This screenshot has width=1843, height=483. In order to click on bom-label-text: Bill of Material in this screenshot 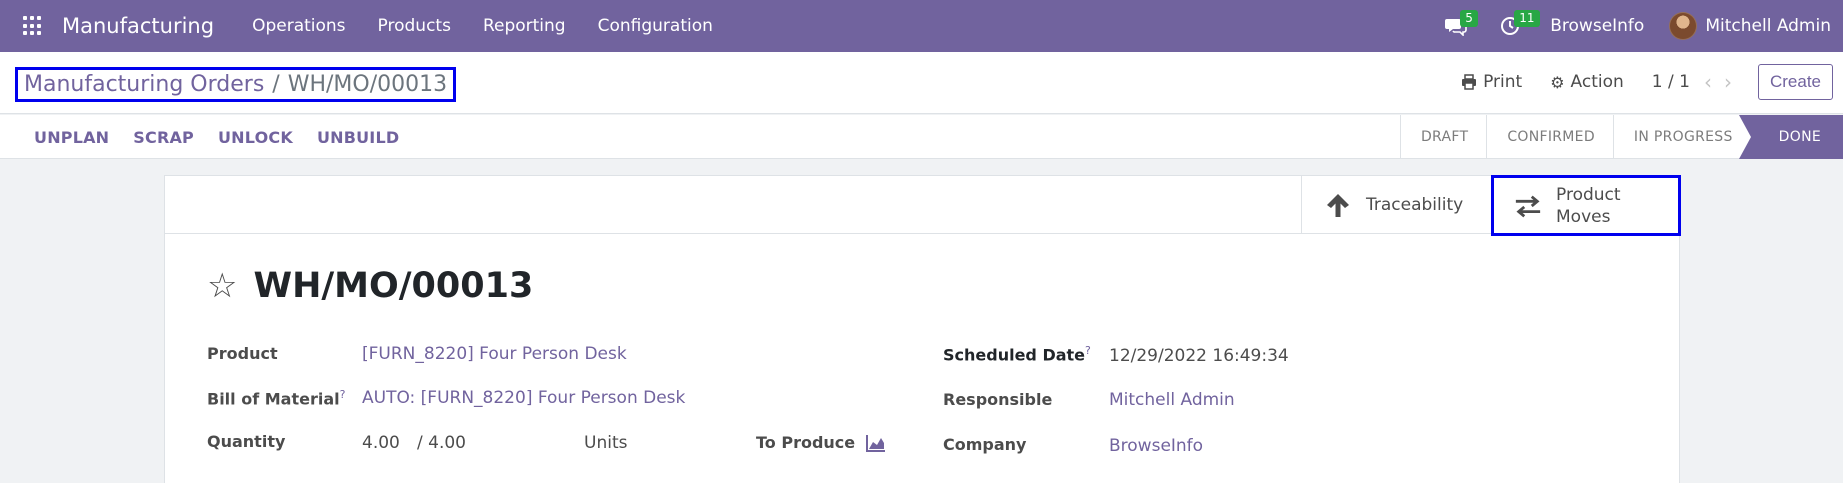, I will do `click(273, 399)`.